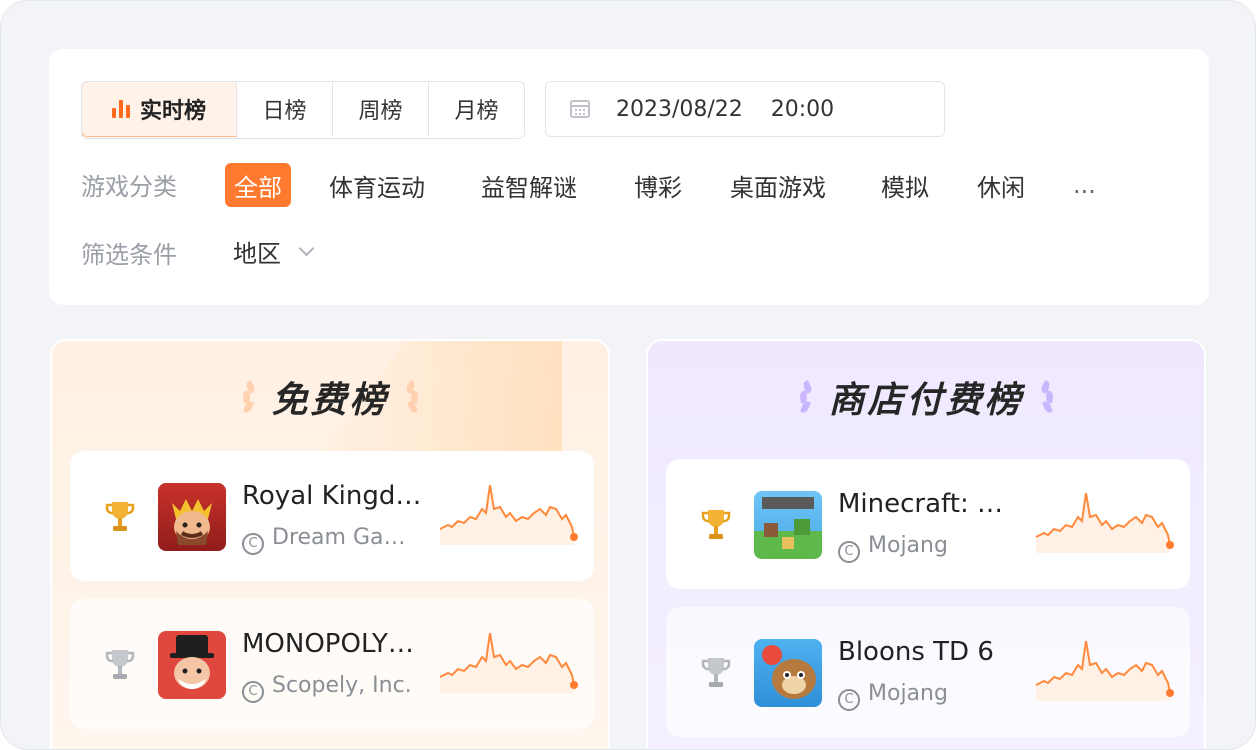  I want to click on category-casual: 休闲, so click(1001, 185).